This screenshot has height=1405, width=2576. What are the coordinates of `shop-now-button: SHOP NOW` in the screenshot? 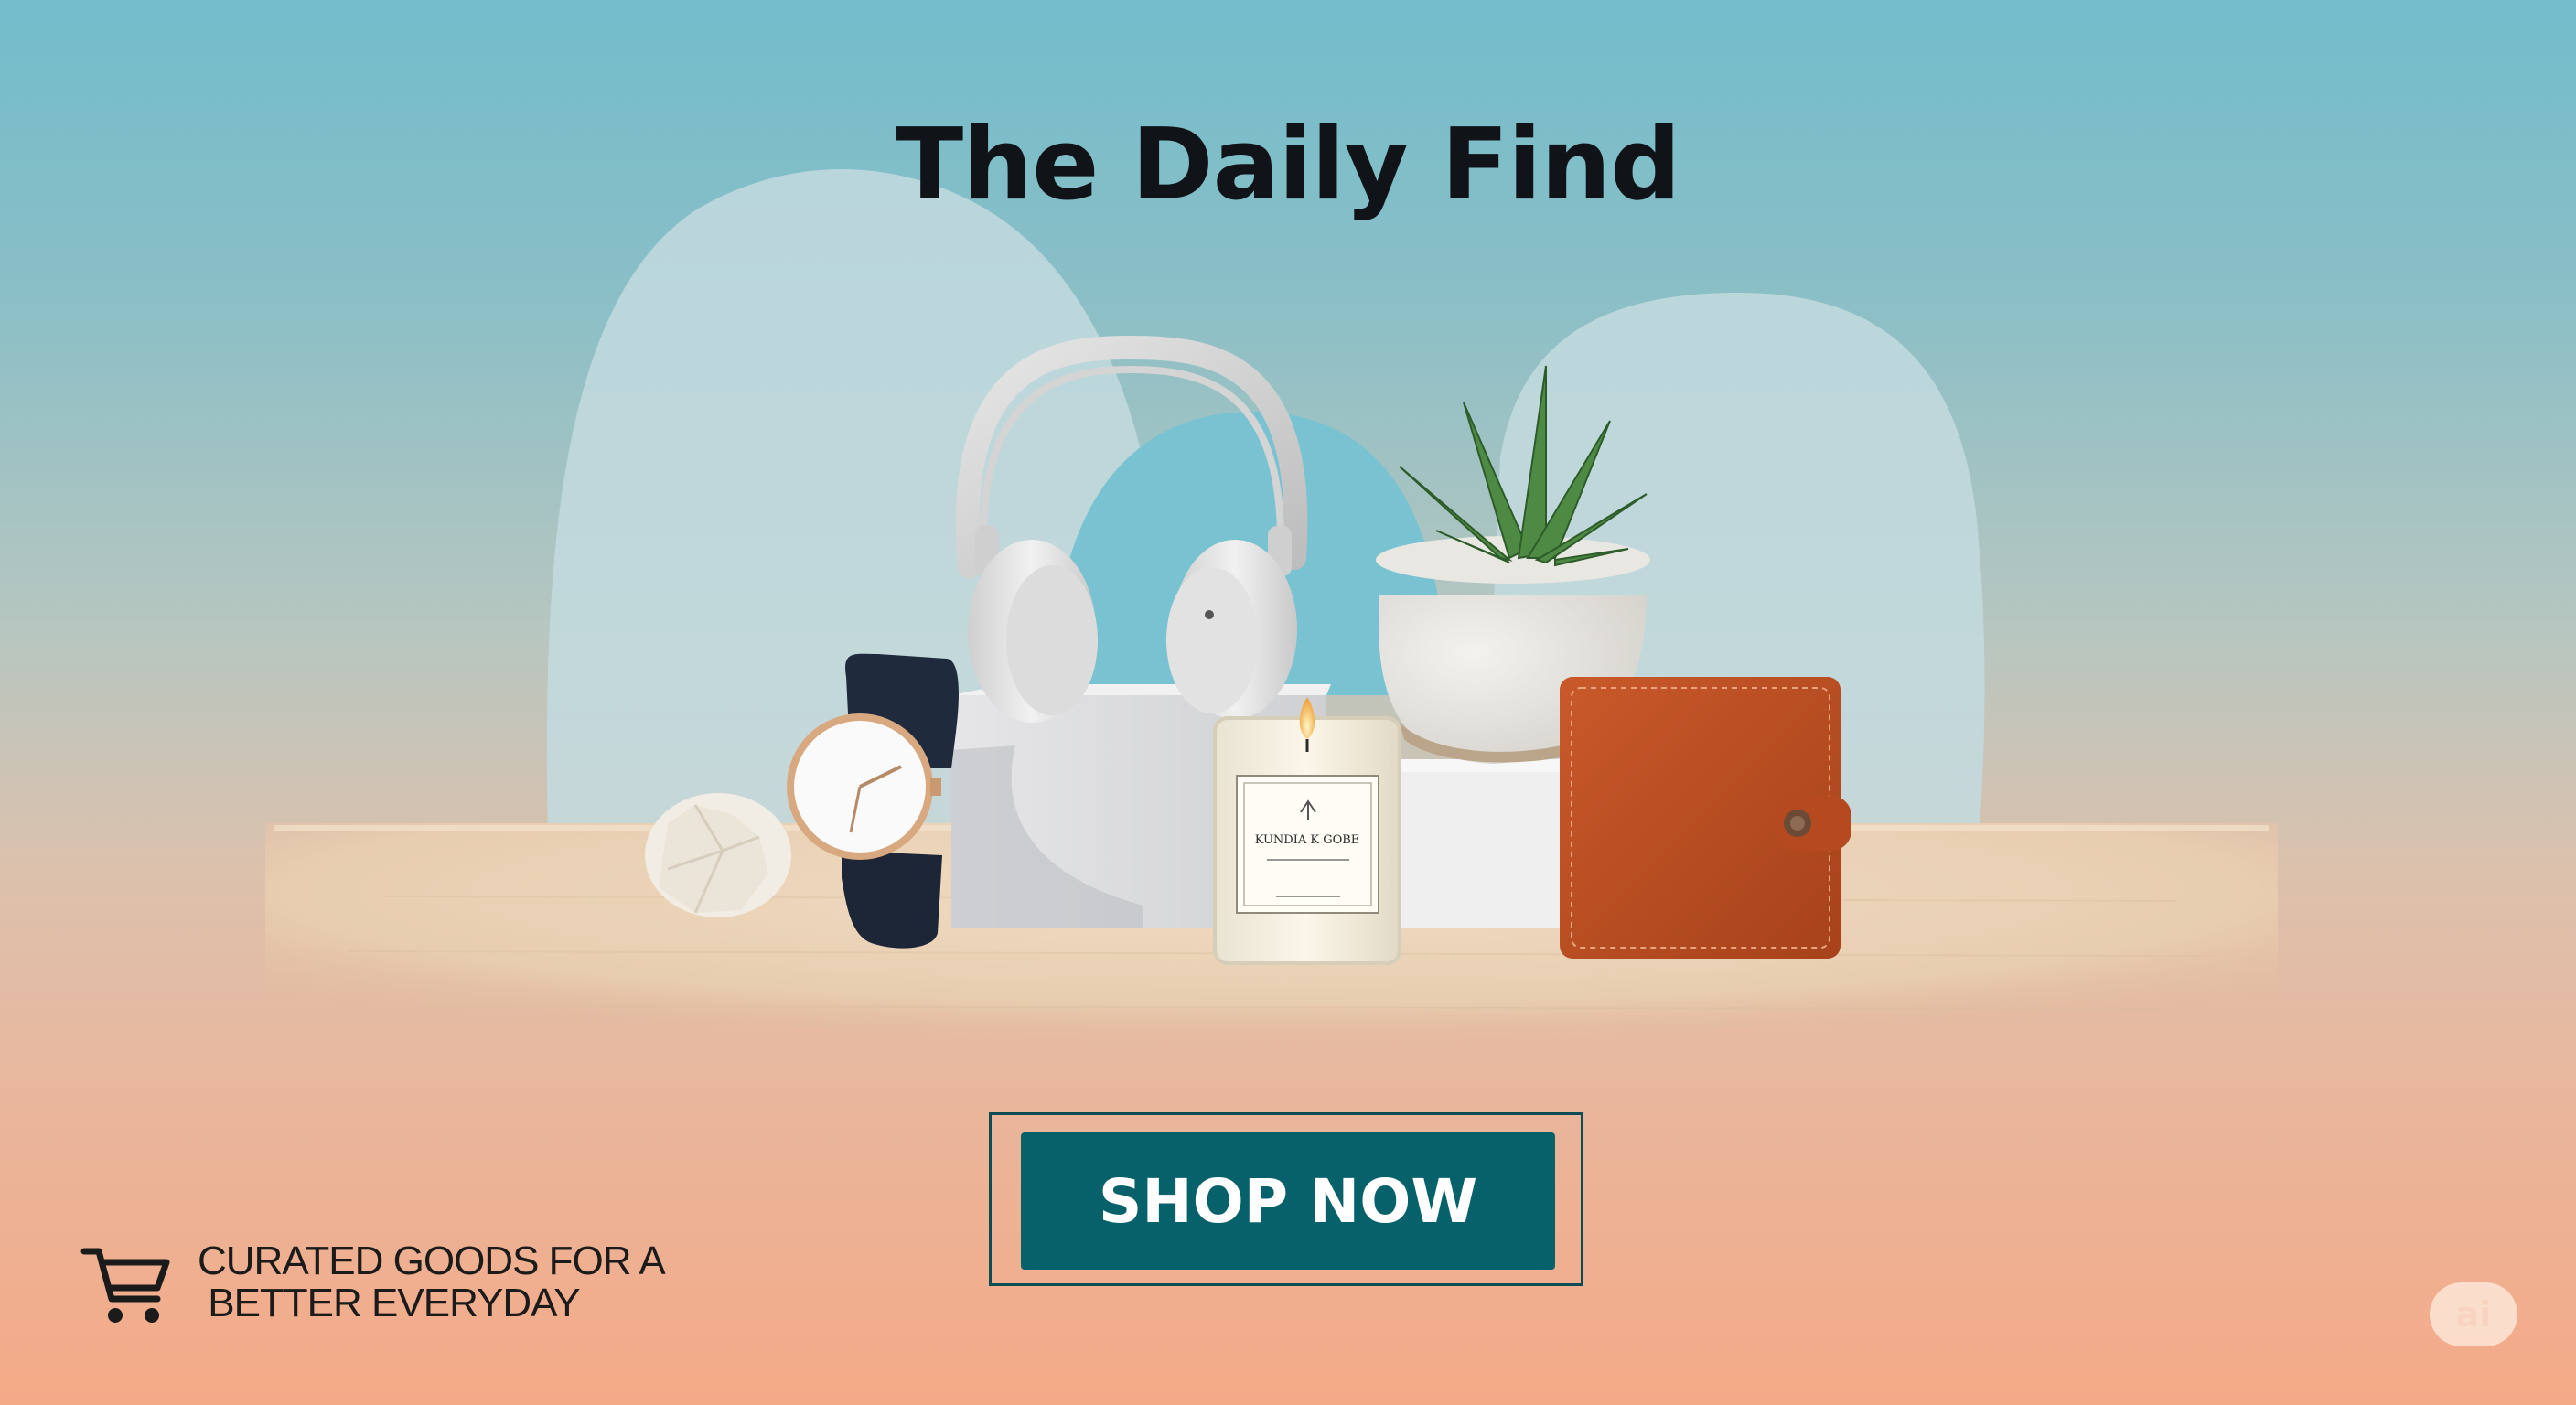 It's located at (1288, 1201).